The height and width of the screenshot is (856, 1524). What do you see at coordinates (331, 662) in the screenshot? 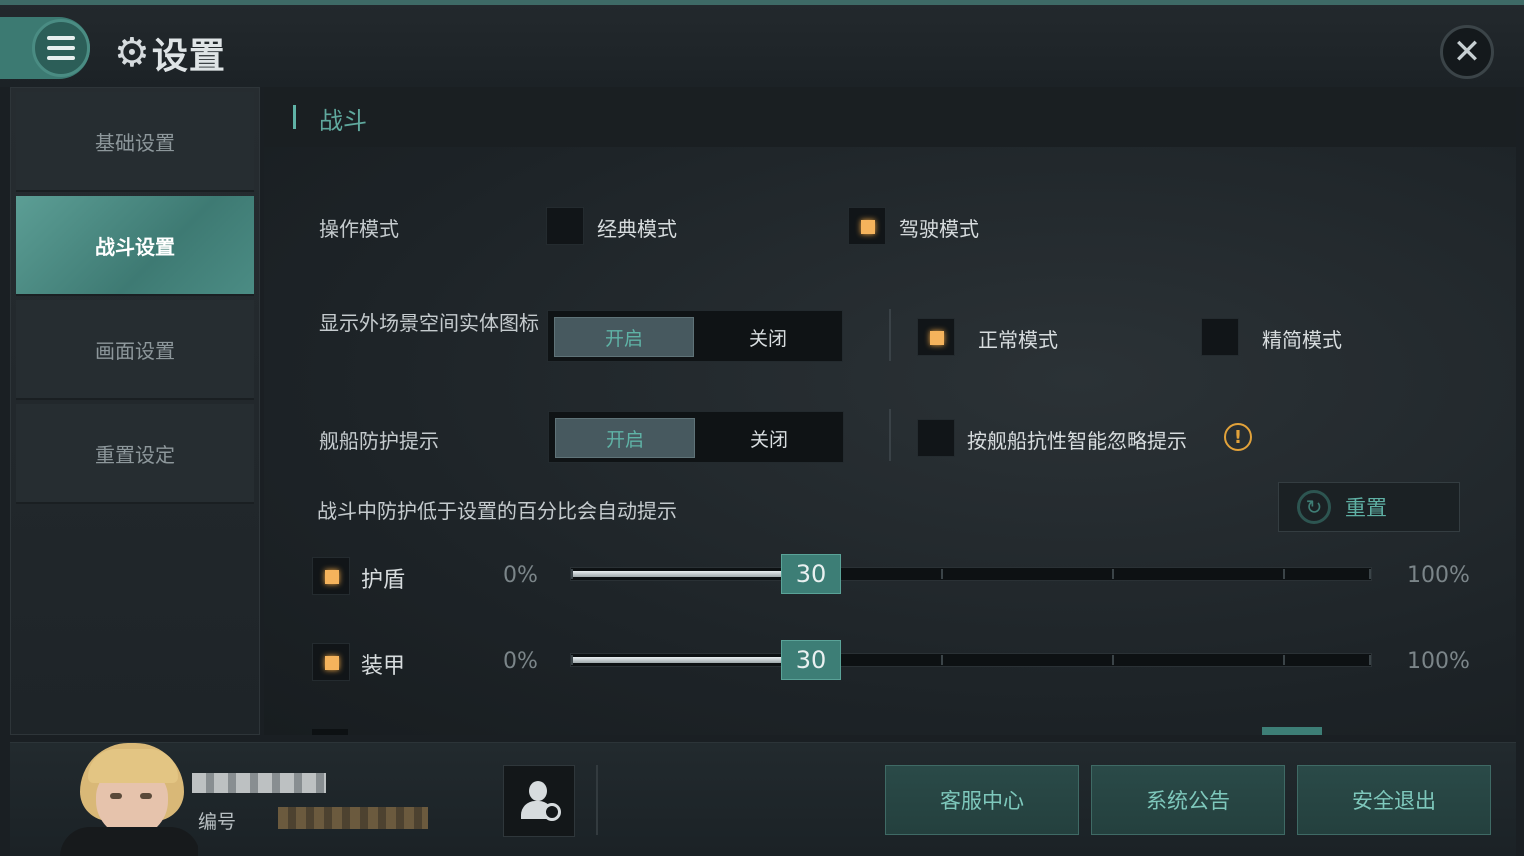
I see `armor-checkbox` at bounding box center [331, 662].